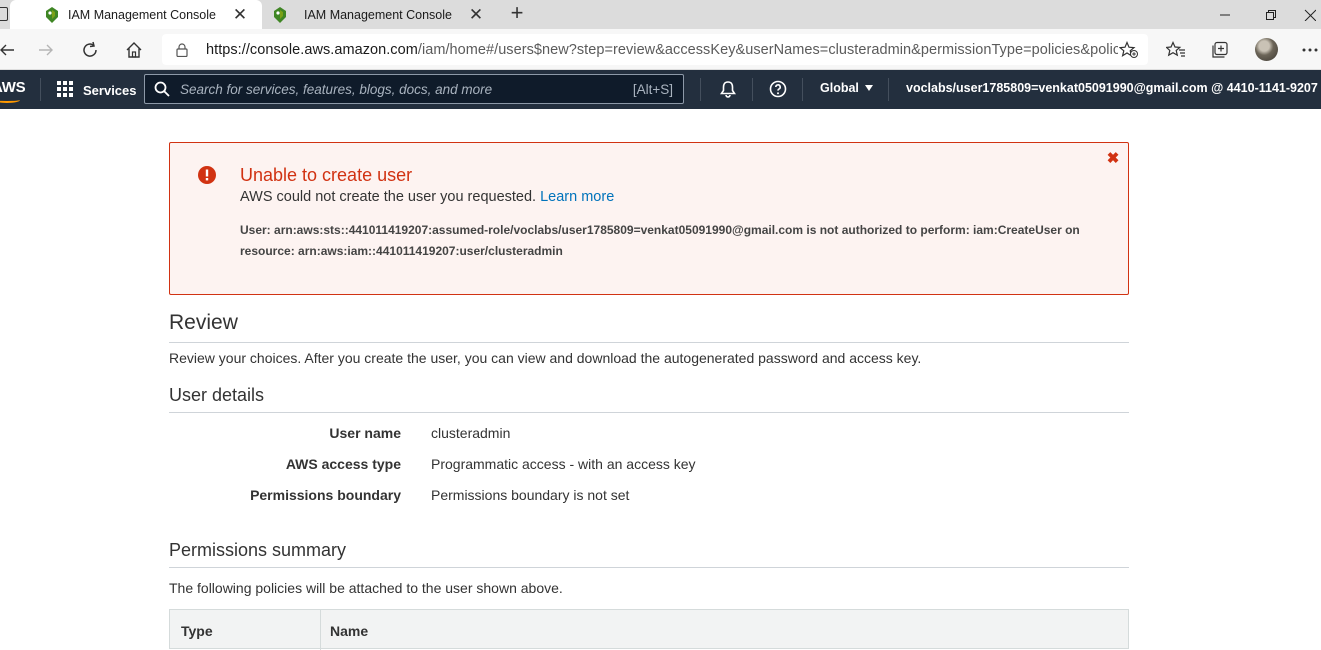  Describe the element at coordinates (110, 90) in the screenshot. I see `services-label: Services` at that location.